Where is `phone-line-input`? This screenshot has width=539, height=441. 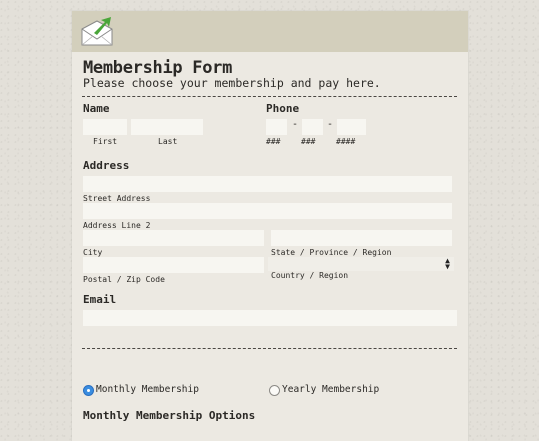
phone-line-input is located at coordinates (351, 127).